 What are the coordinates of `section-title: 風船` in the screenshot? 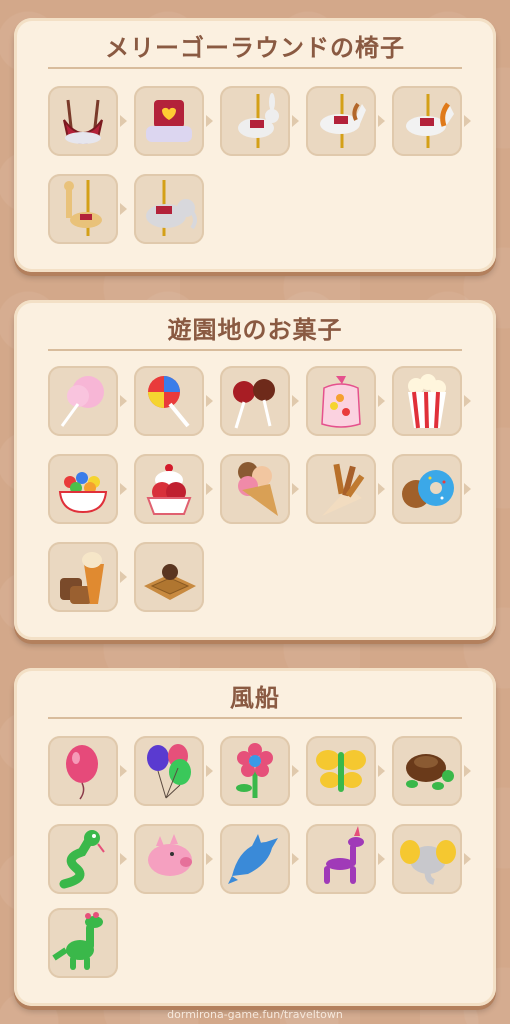 It's located at (255, 698).